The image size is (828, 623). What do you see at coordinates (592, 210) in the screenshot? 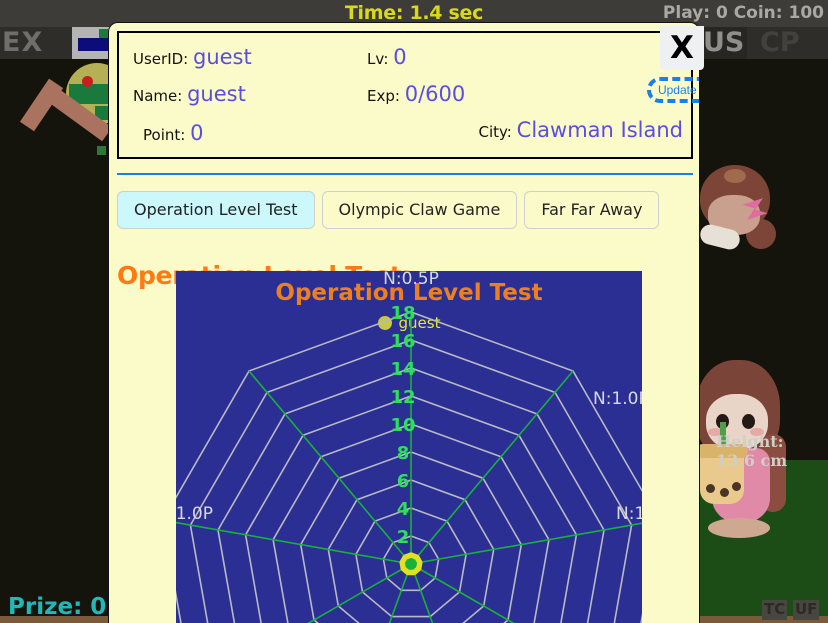
I see `tab-far-far-away: Far Far Away` at bounding box center [592, 210].